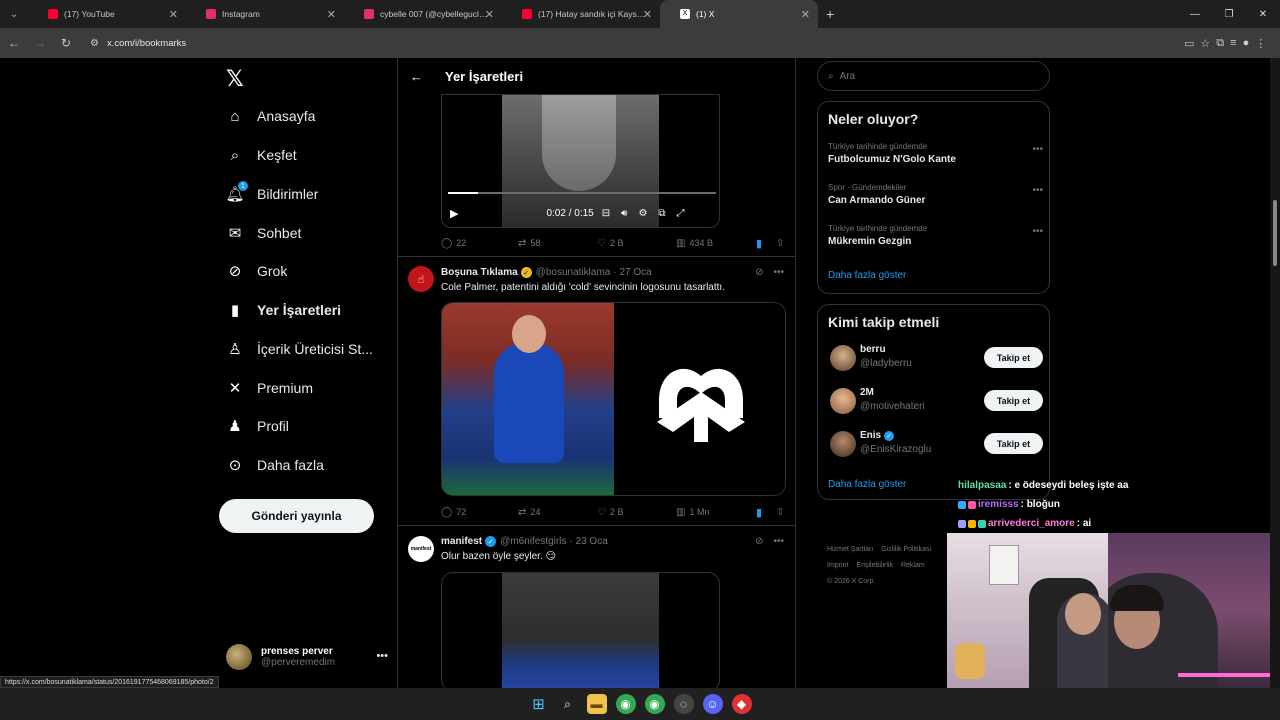 The height and width of the screenshot is (720, 1280). Describe the element at coordinates (681, 213) in the screenshot. I see `fullscreen-icon: ⤢` at that location.